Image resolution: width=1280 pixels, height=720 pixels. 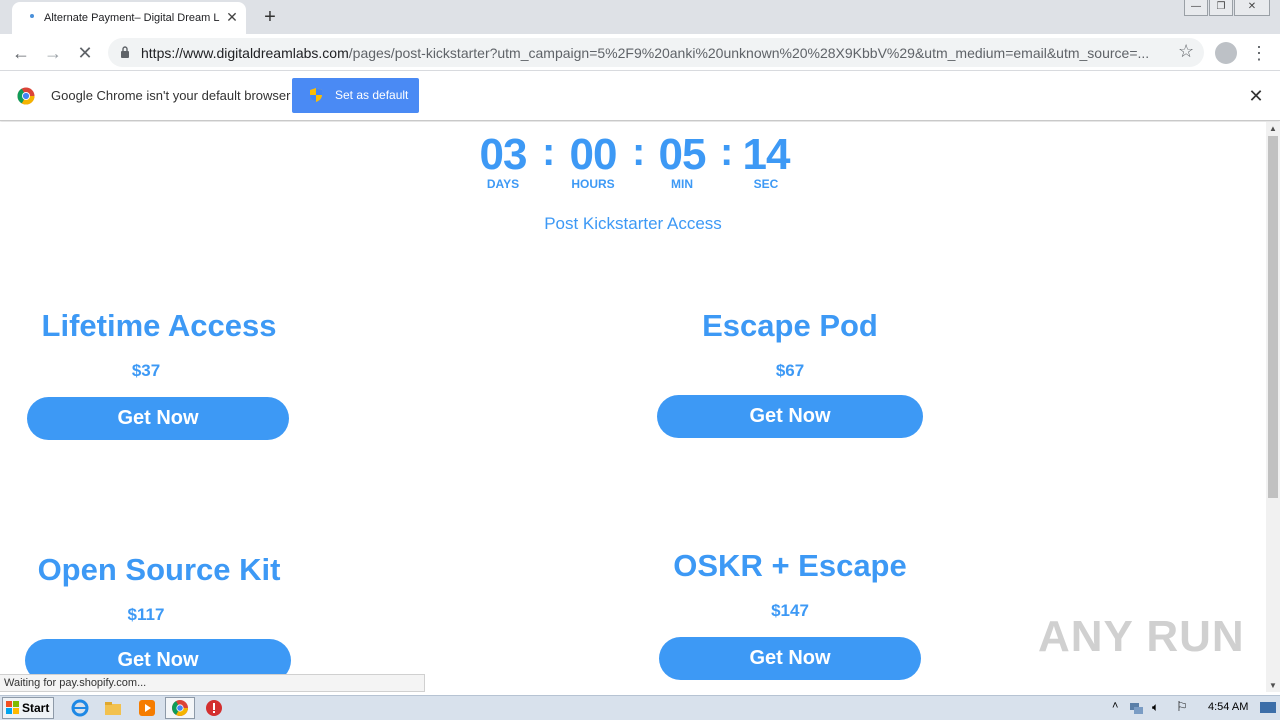 What do you see at coordinates (766, 184) in the screenshot?
I see `countdown-sec-label: SEC` at bounding box center [766, 184].